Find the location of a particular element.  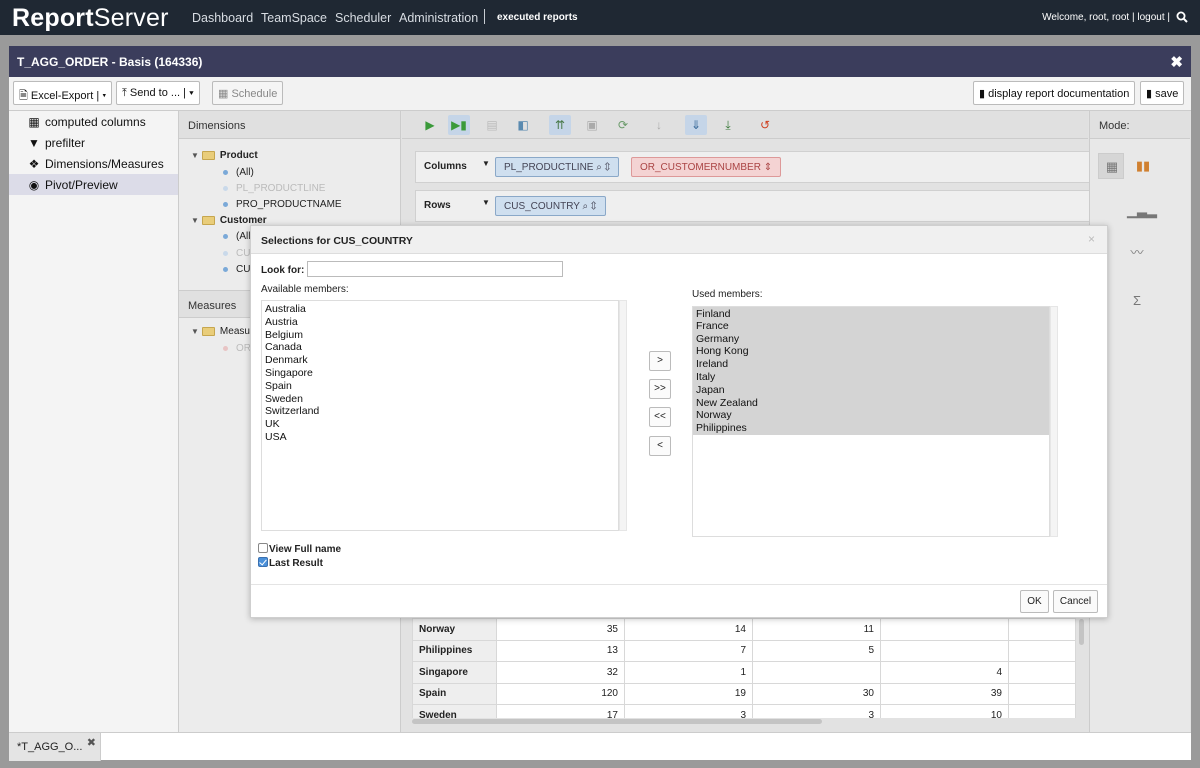

list-item: Ireland is located at coordinates (871, 364).